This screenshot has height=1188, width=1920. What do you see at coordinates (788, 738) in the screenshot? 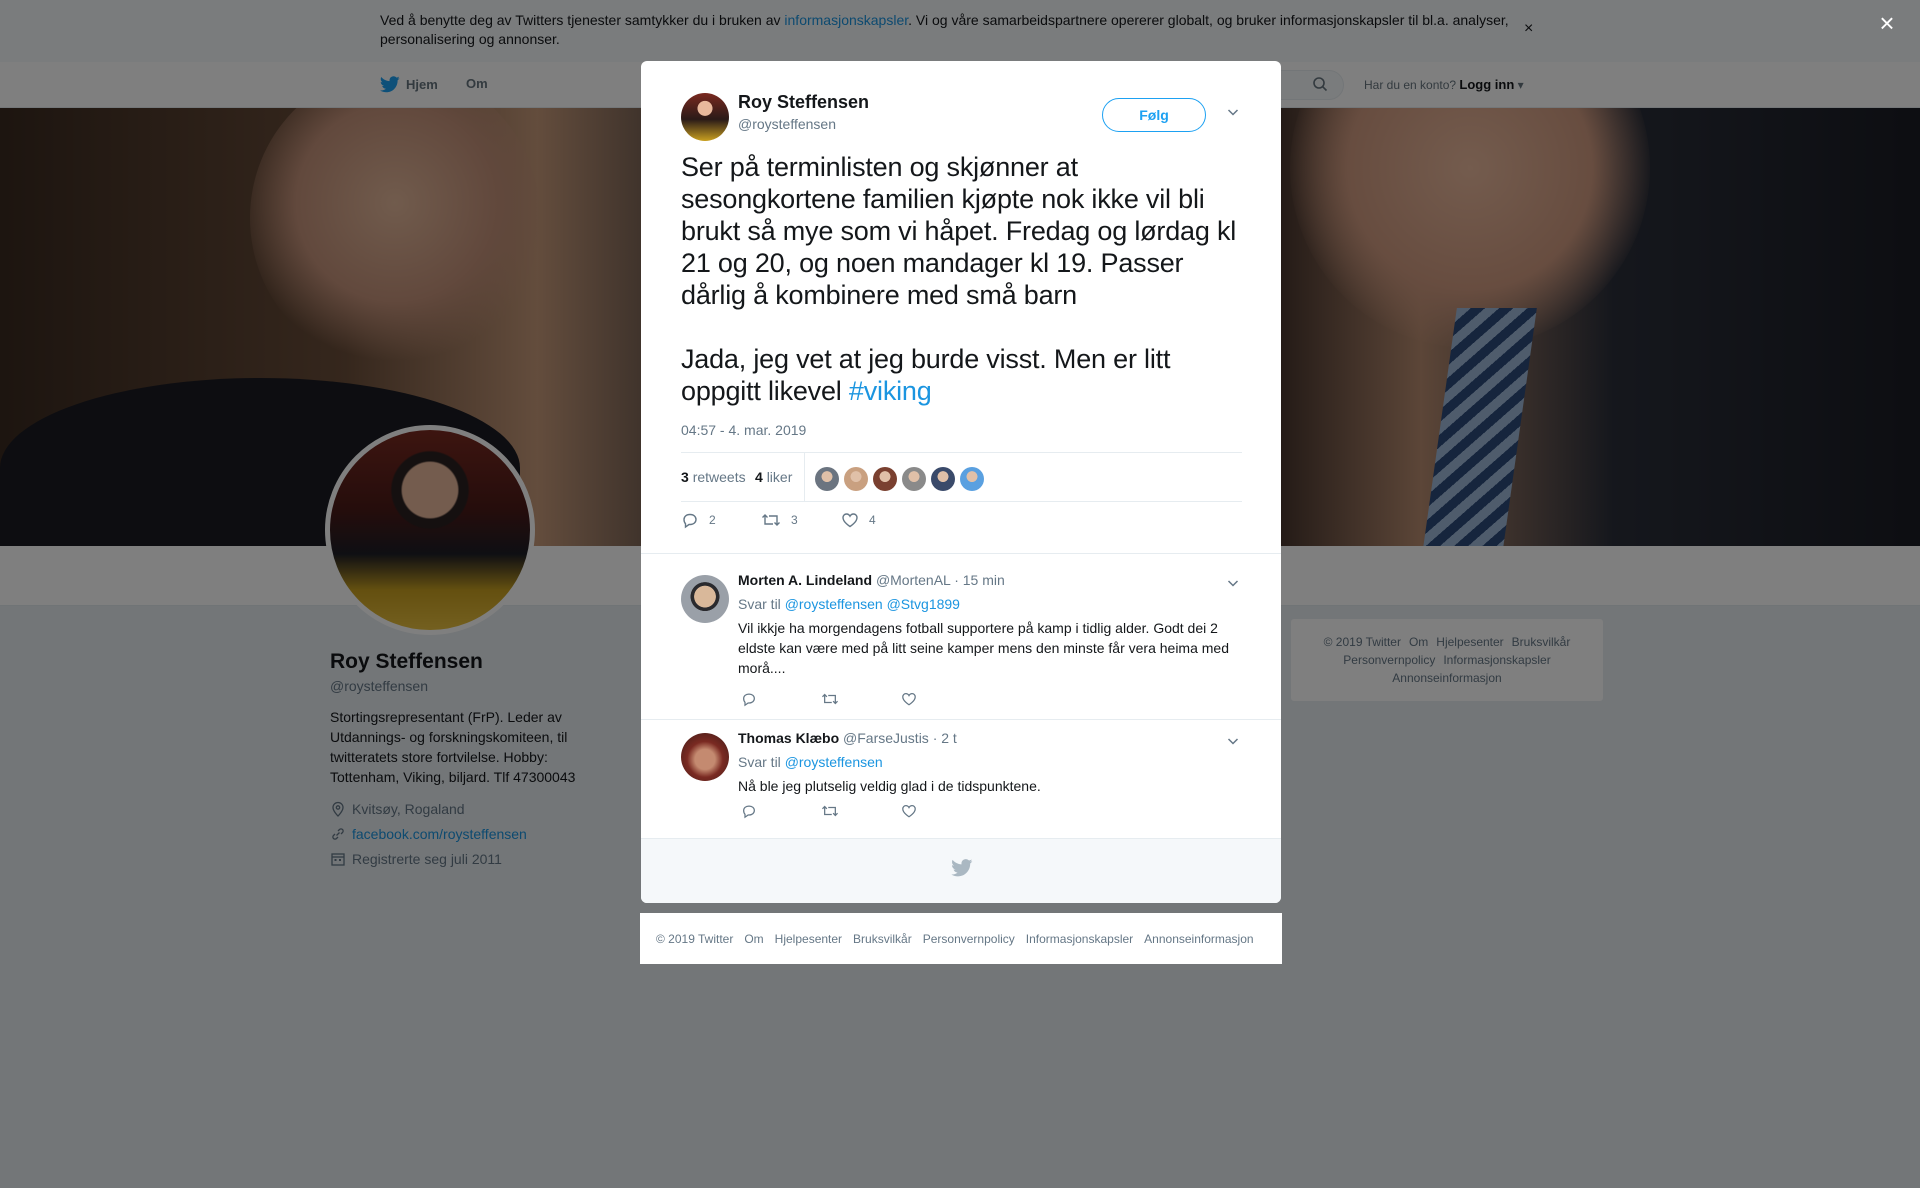
I see `reply-author-name: Thomas Klæbo` at bounding box center [788, 738].